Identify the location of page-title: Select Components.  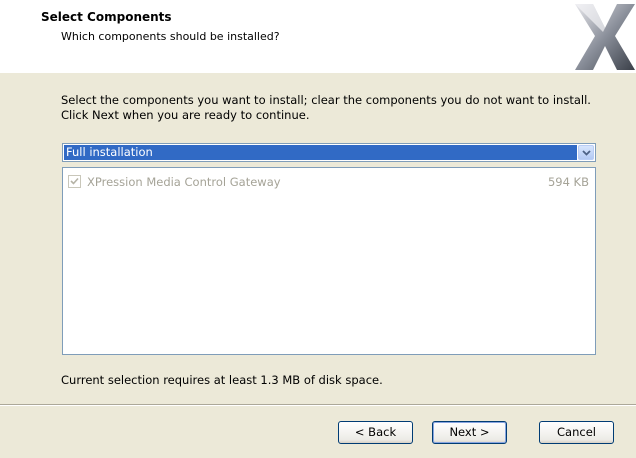
(106, 17).